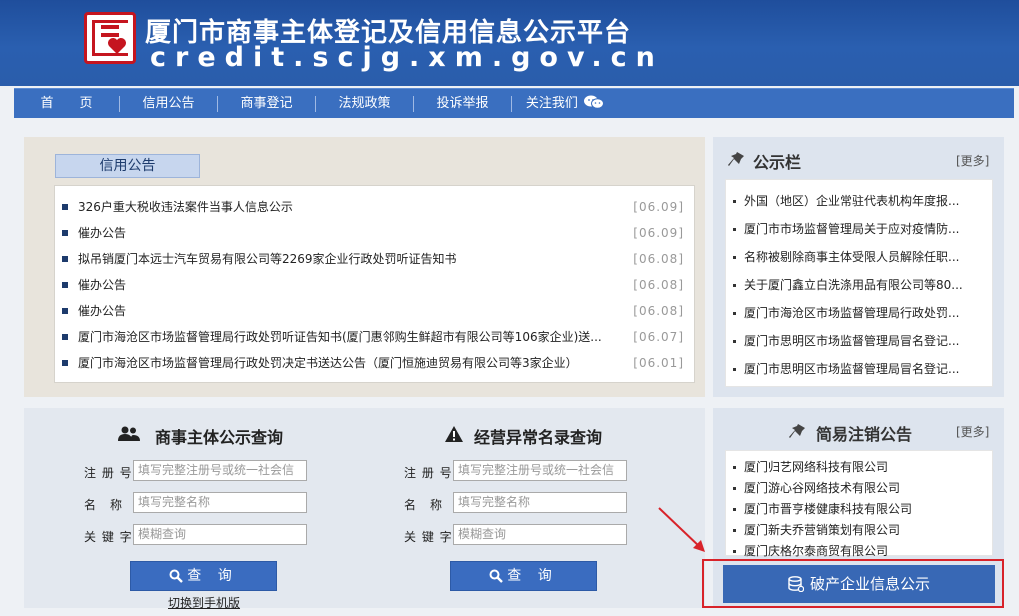  Describe the element at coordinates (972, 160) in the screenshot. I see `bulletin-more-link: [更多]` at that location.